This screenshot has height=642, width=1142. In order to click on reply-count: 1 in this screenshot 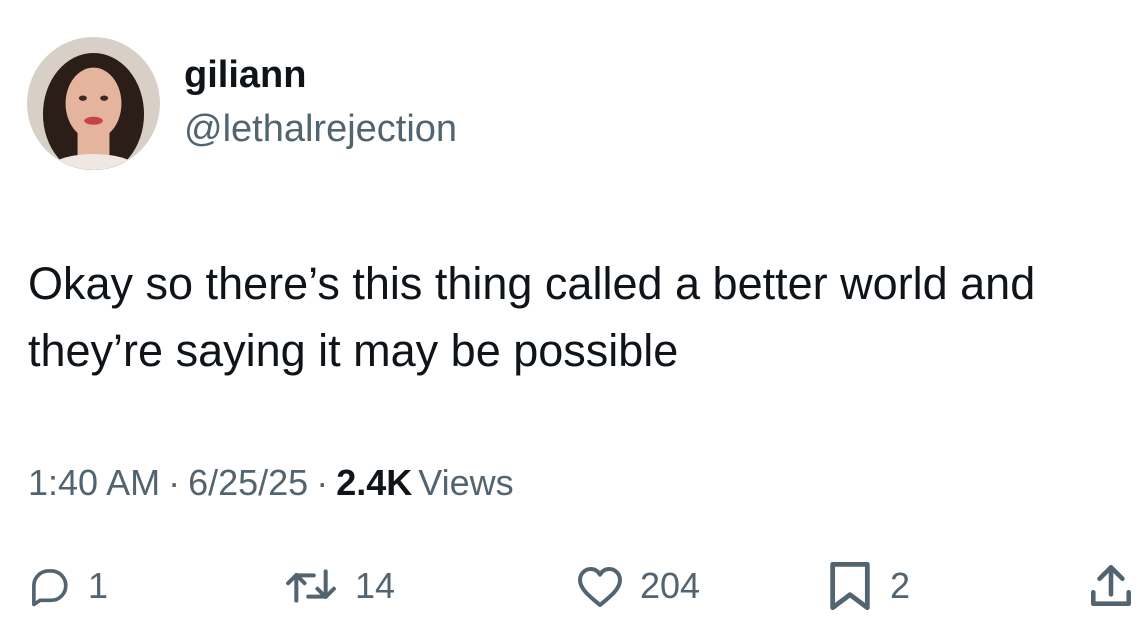, I will do `click(98, 585)`.